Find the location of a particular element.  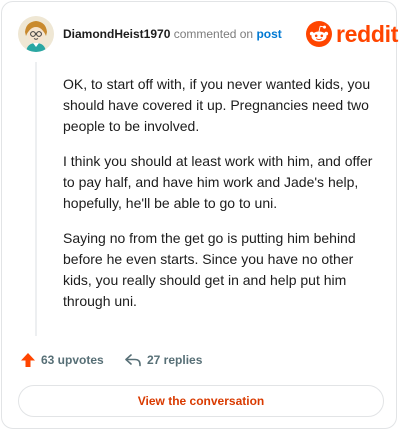

upvote-button: 63 upvotes is located at coordinates (62, 360).